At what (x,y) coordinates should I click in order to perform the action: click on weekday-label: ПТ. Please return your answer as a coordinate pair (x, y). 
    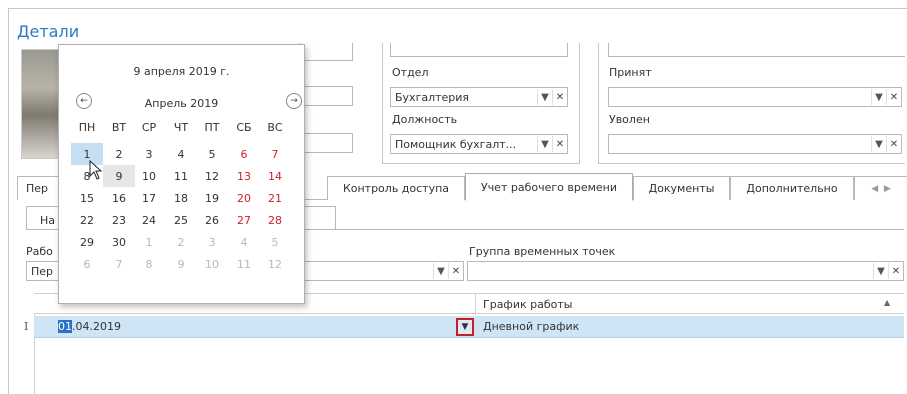
    Looking at the image, I should click on (212, 127).